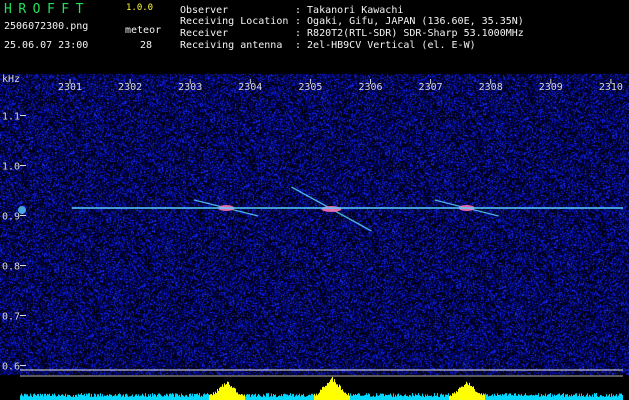 Image resolution: width=629 pixels, height=400 pixels. I want to click on app-logo: HROFFT, so click(47, 9).